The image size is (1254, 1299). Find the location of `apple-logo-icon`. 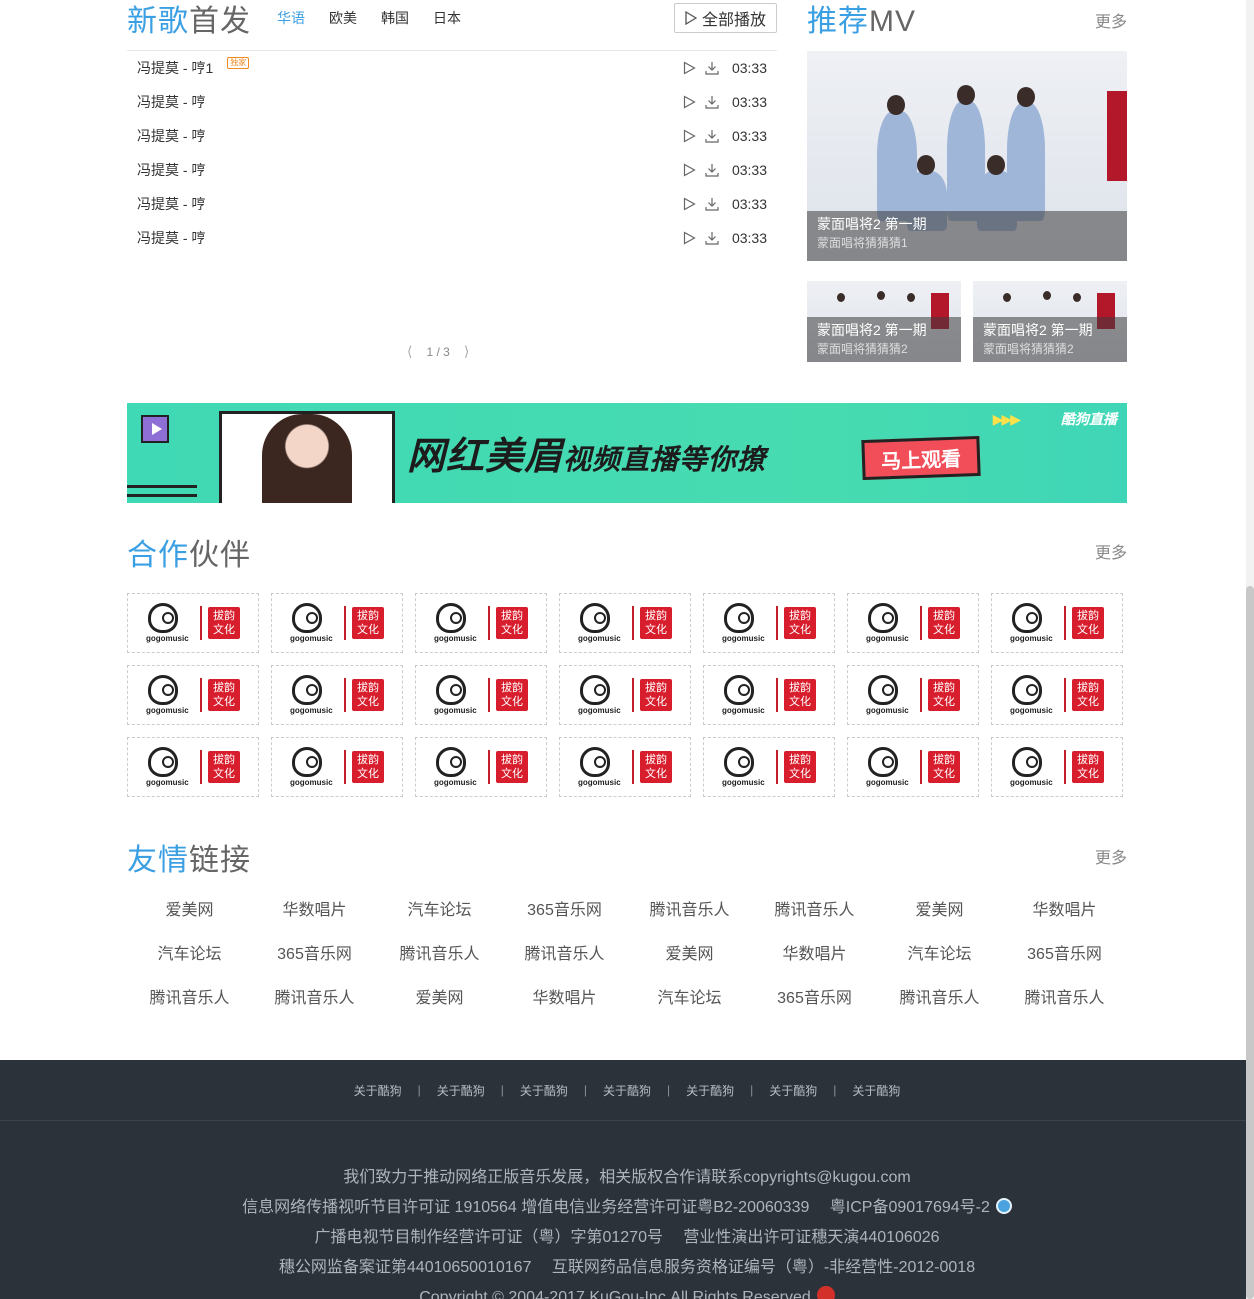

apple-logo-icon is located at coordinates (307, 762).